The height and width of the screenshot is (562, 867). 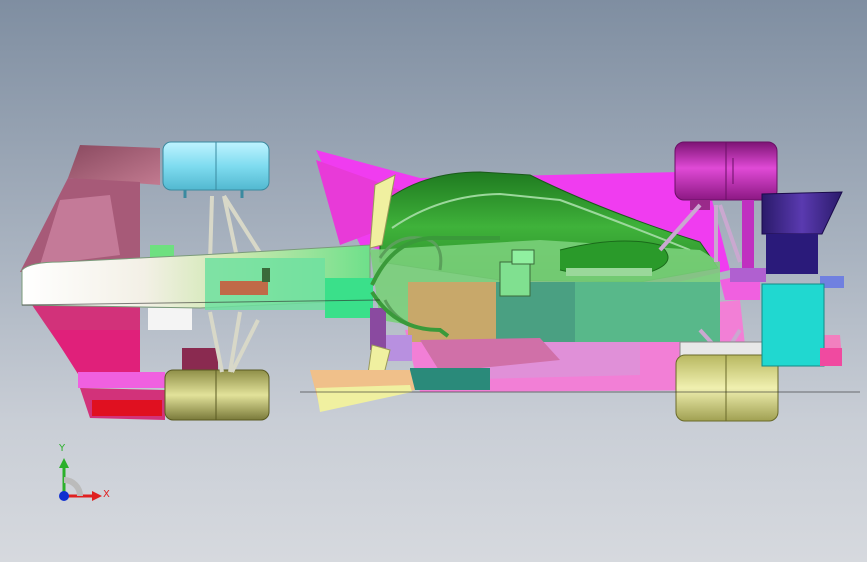 I want to click on y-axis-arrowhead, so click(x=64, y=463).